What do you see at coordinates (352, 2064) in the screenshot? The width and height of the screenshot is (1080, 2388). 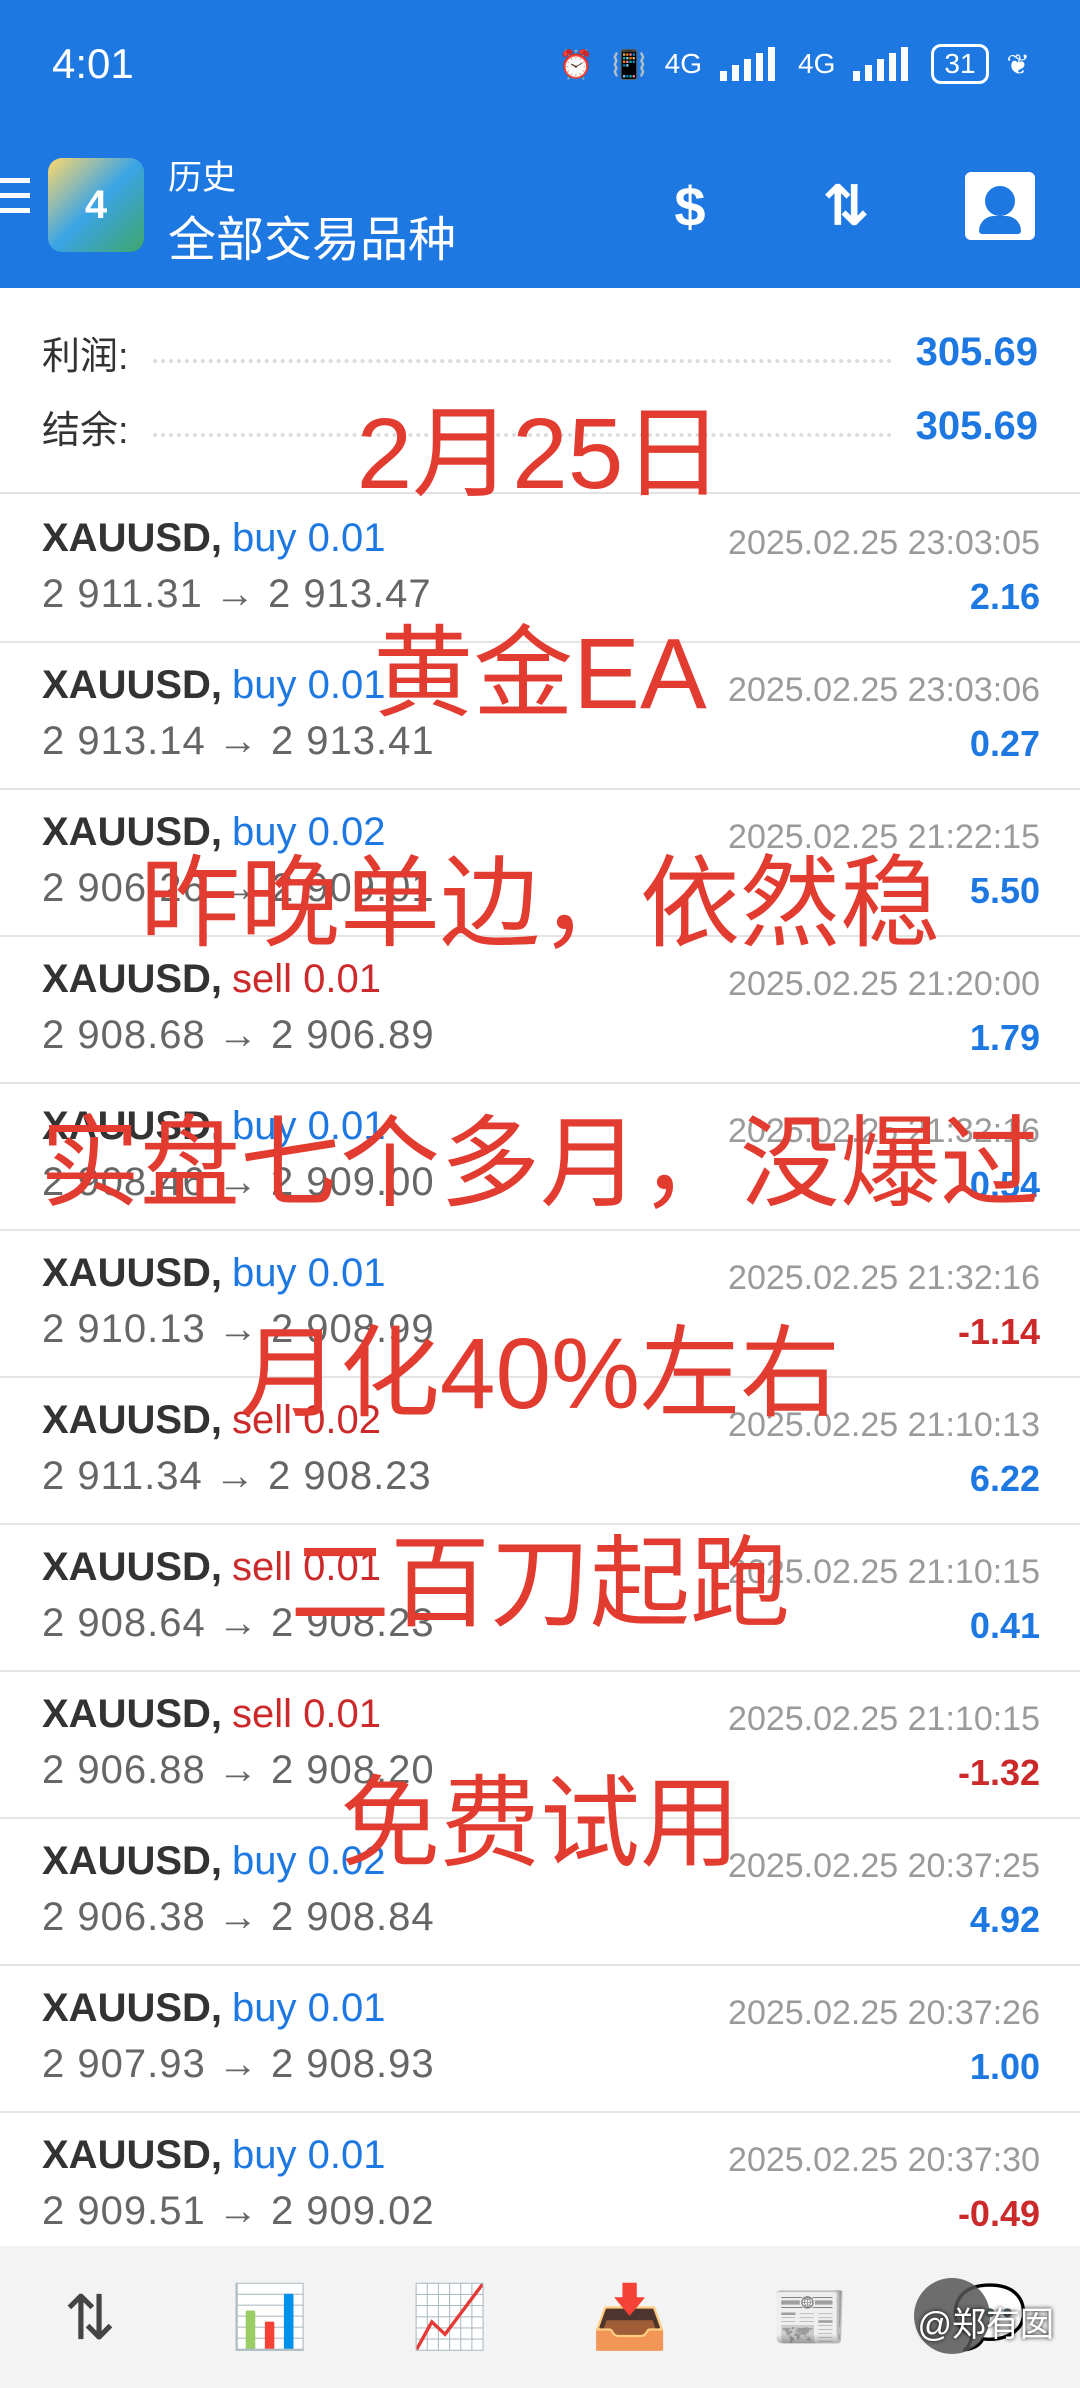 I see `close-price: 2 908.93` at bounding box center [352, 2064].